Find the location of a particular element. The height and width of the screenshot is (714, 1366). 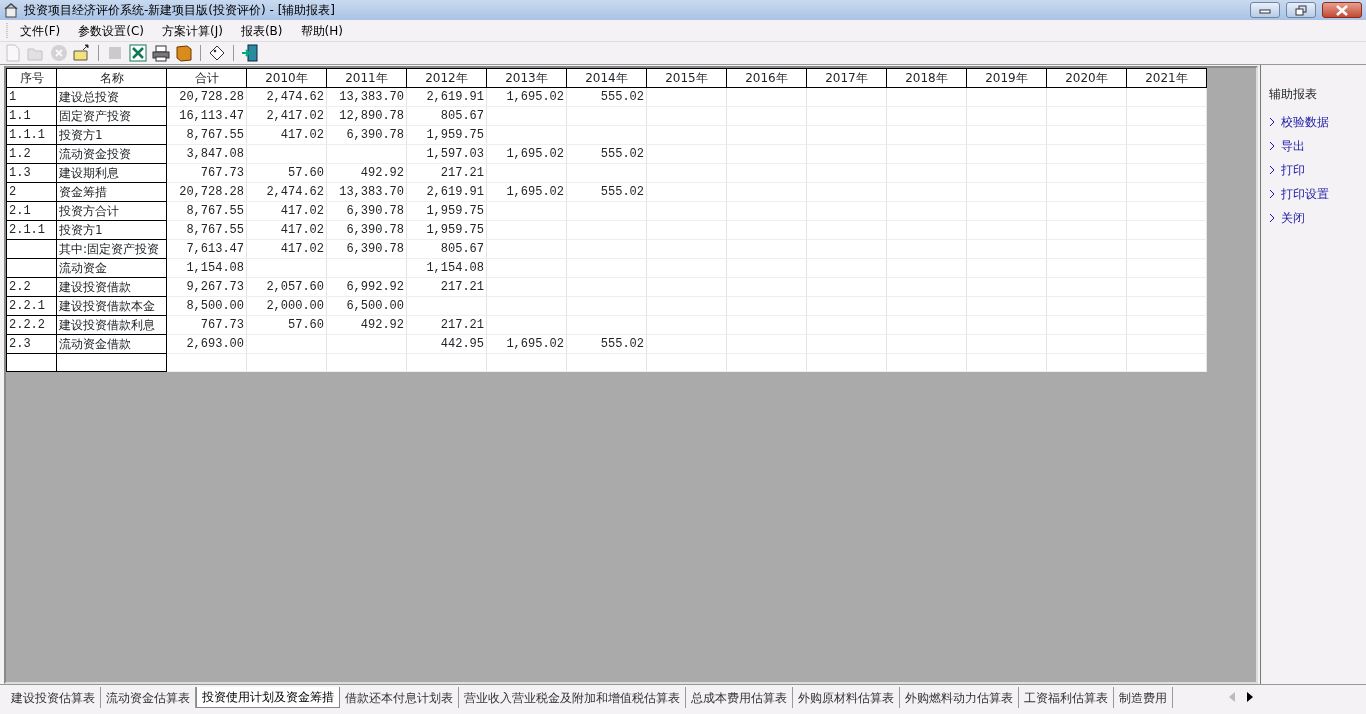

table-cell: 投资方合计 is located at coordinates (111, 211).